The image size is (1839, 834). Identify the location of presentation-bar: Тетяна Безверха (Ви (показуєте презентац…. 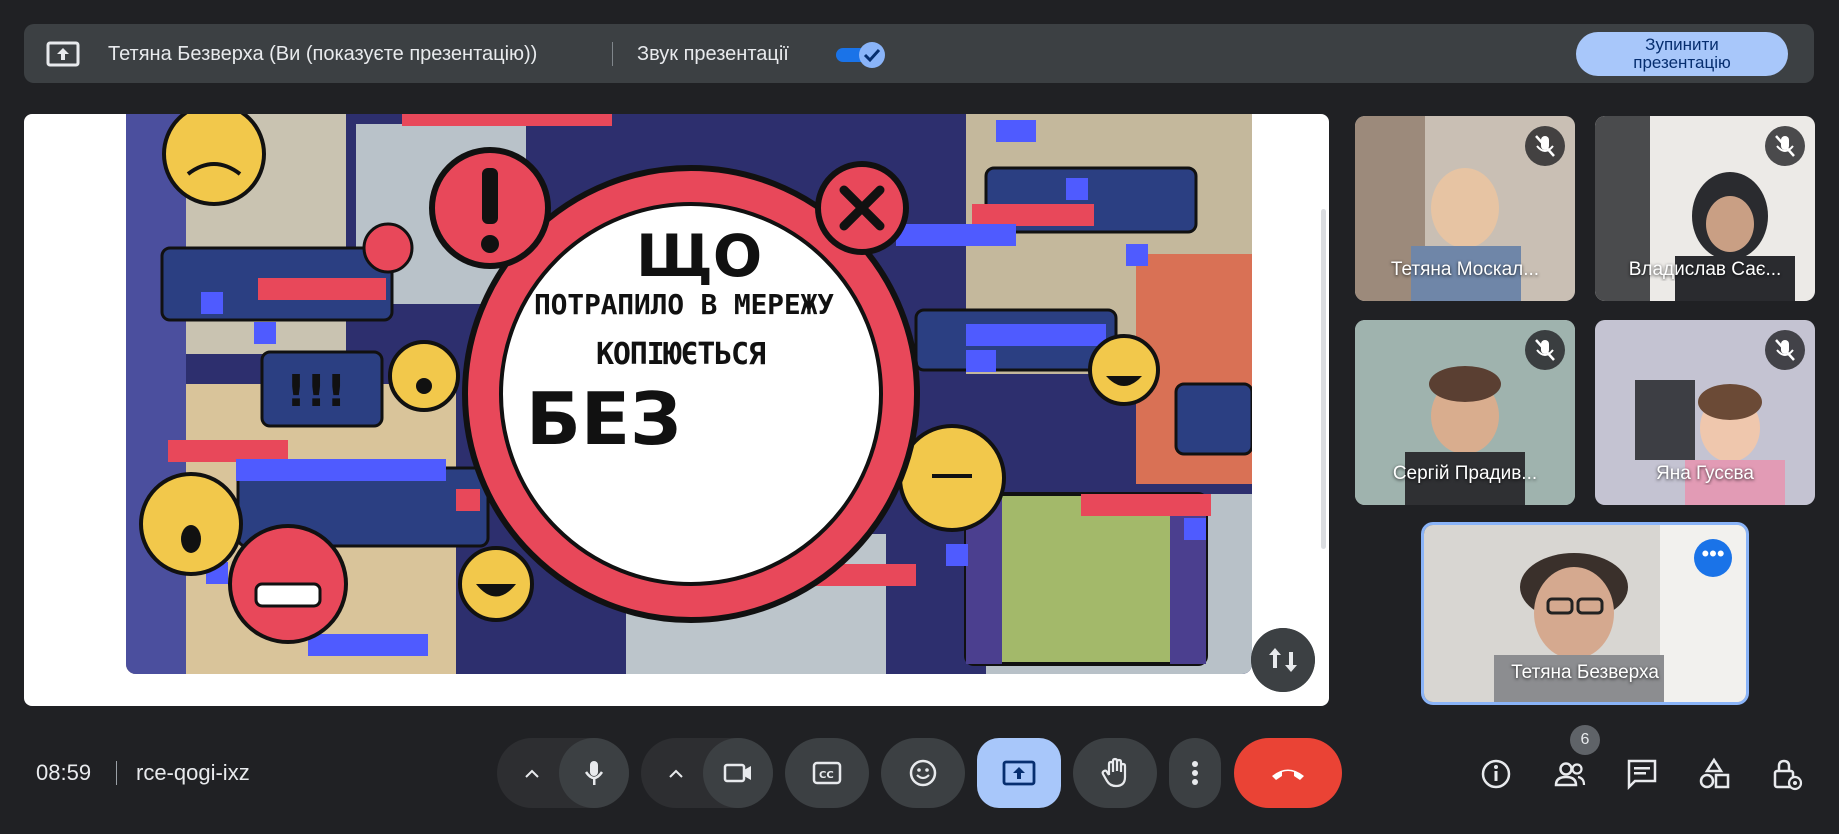
(919, 53).